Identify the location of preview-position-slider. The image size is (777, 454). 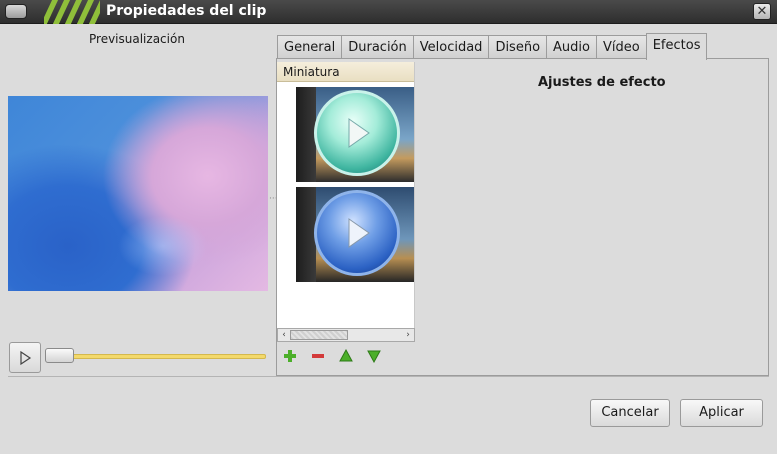
(157, 356).